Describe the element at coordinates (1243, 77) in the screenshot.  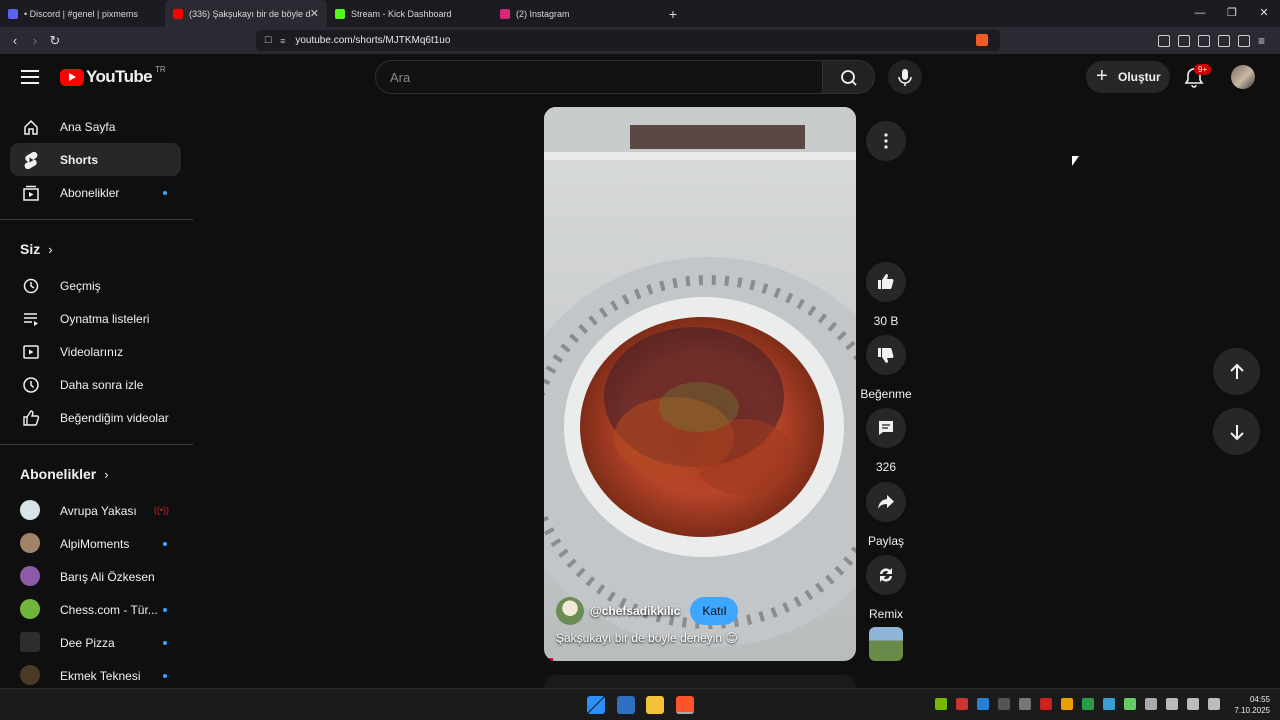
I see `account-avatar` at that location.